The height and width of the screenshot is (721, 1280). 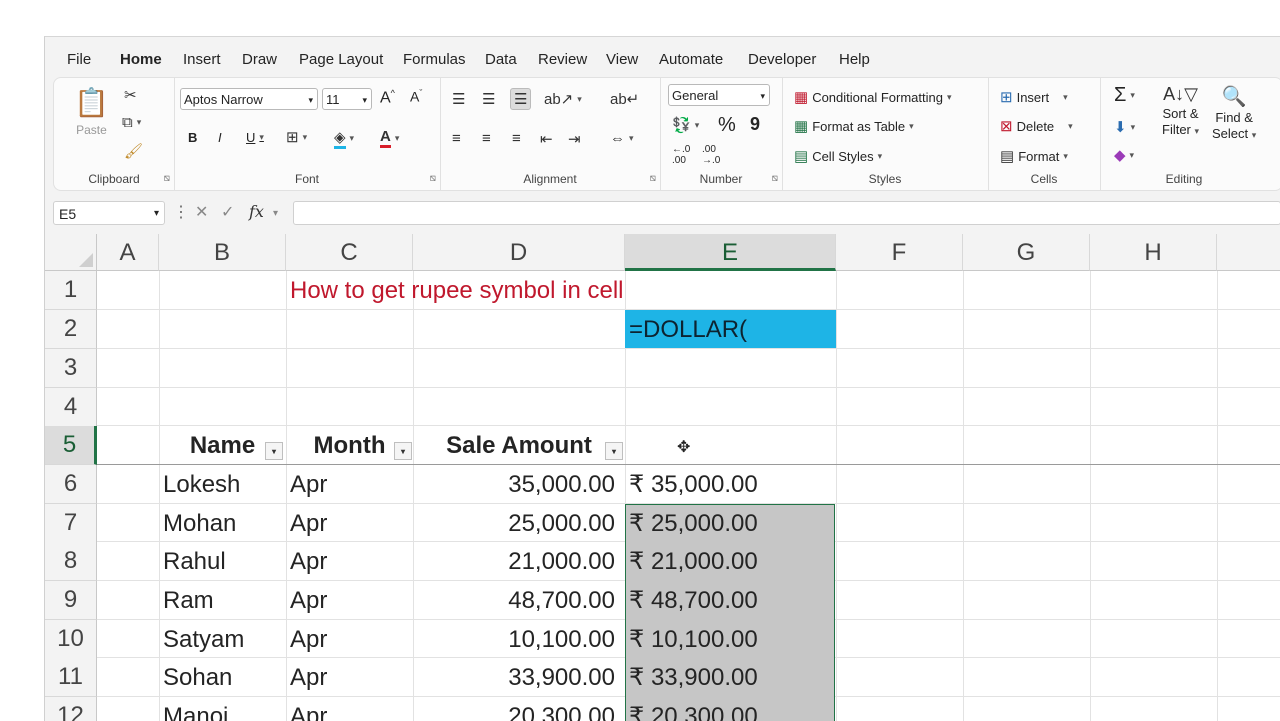 I want to click on tab-developer: Developer, so click(x=782, y=59).